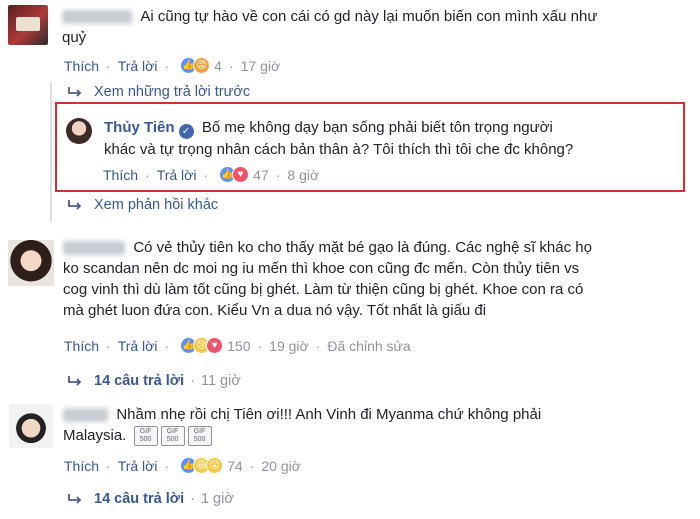 This screenshot has width=700, height=519. I want to click on wow-reaction-icon: 😮, so click(215, 465).